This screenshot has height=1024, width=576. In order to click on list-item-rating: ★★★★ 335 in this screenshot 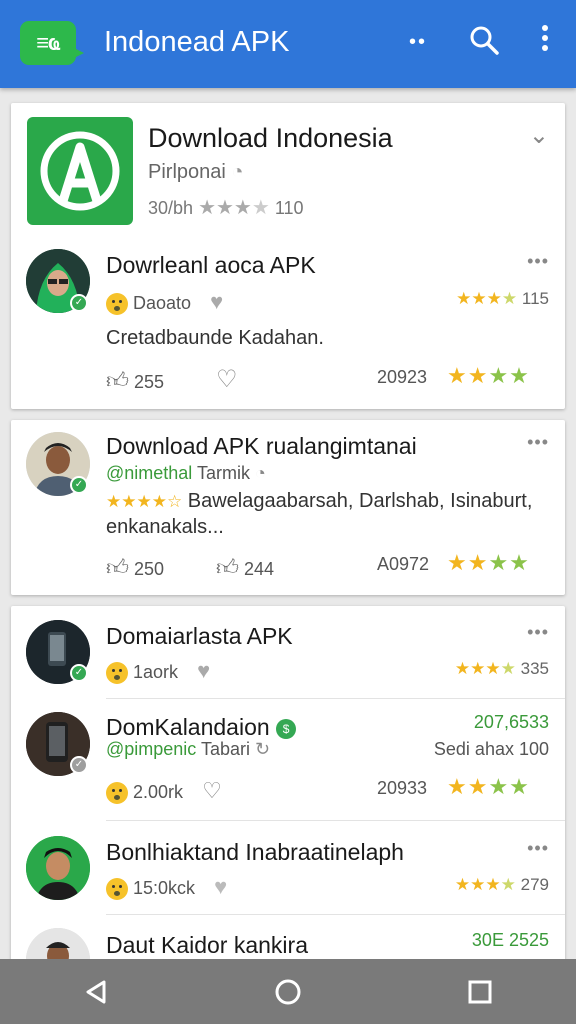, I will do `click(501, 668)`.